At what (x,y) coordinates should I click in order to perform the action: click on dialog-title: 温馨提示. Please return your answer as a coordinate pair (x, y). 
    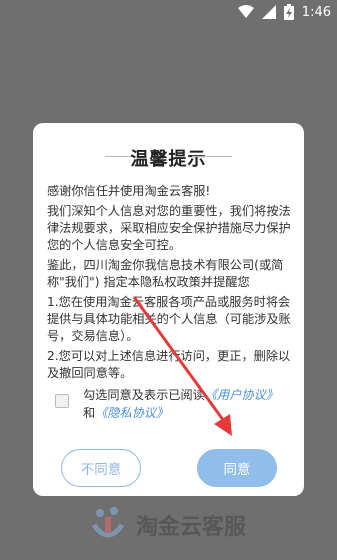
    Looking at the image, I should click on (168, 159).